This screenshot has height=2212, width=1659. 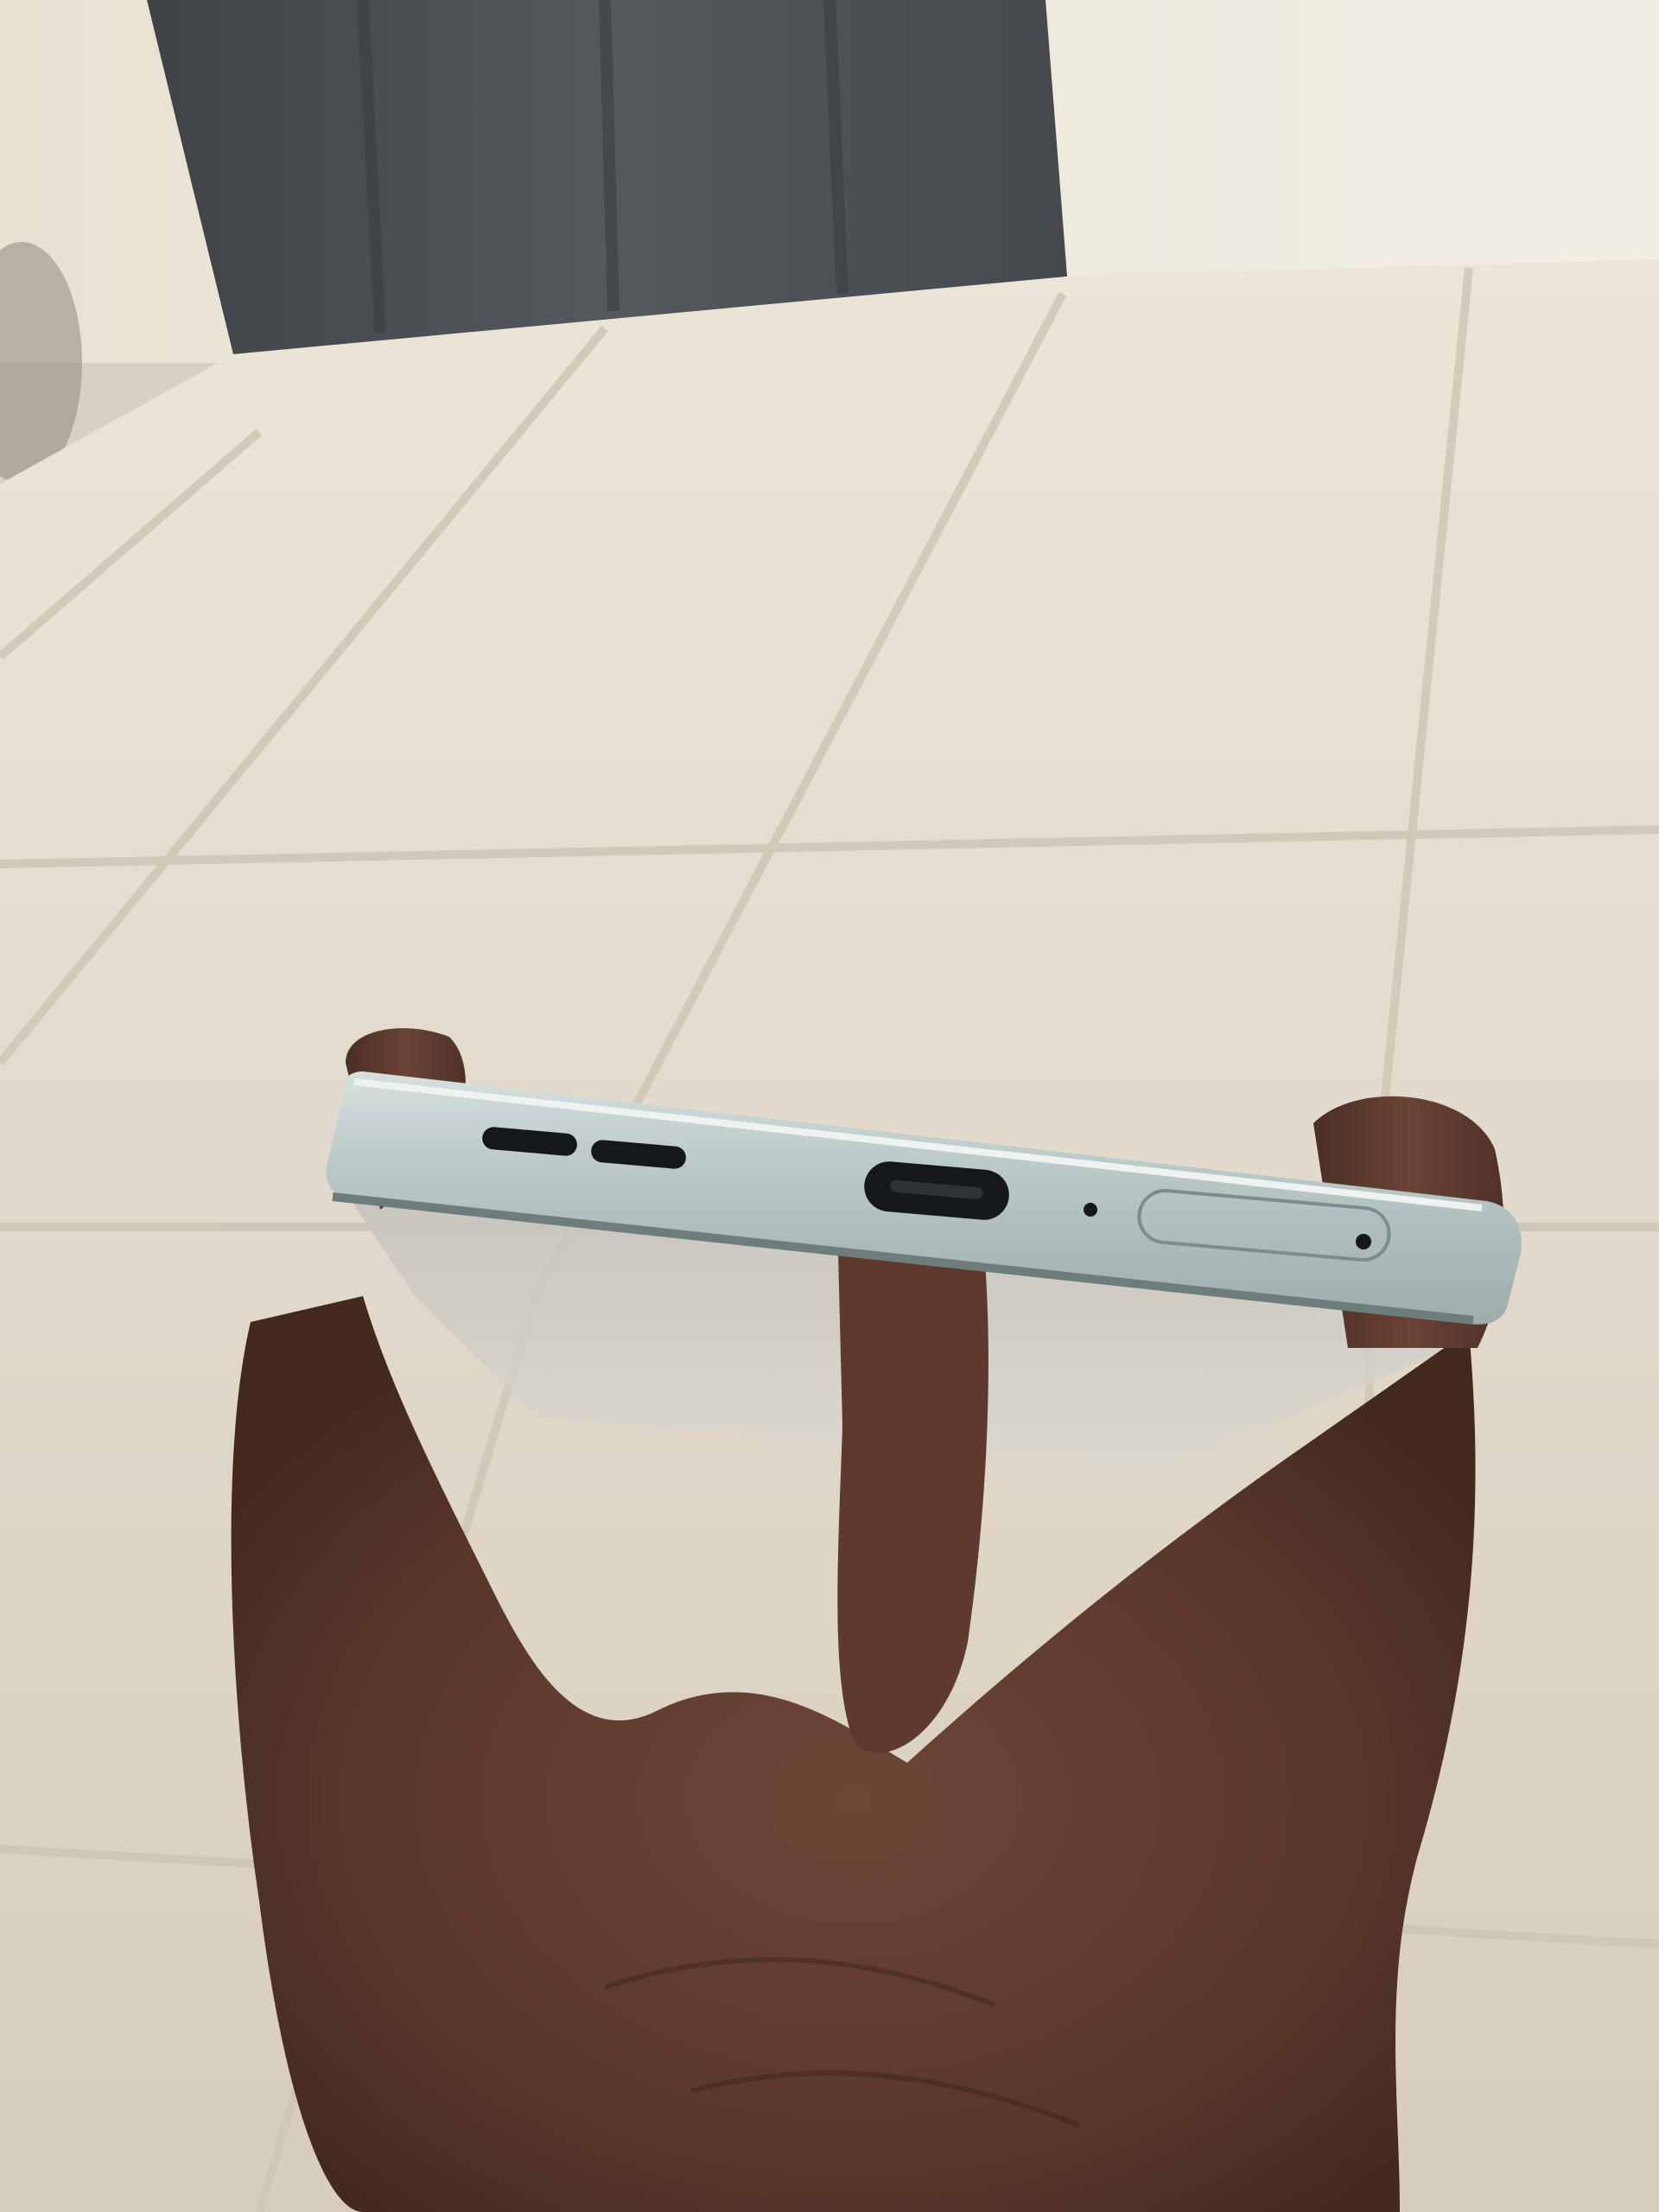 I want to click on microphone-hole-icon, so click(x=1090, y=1210).